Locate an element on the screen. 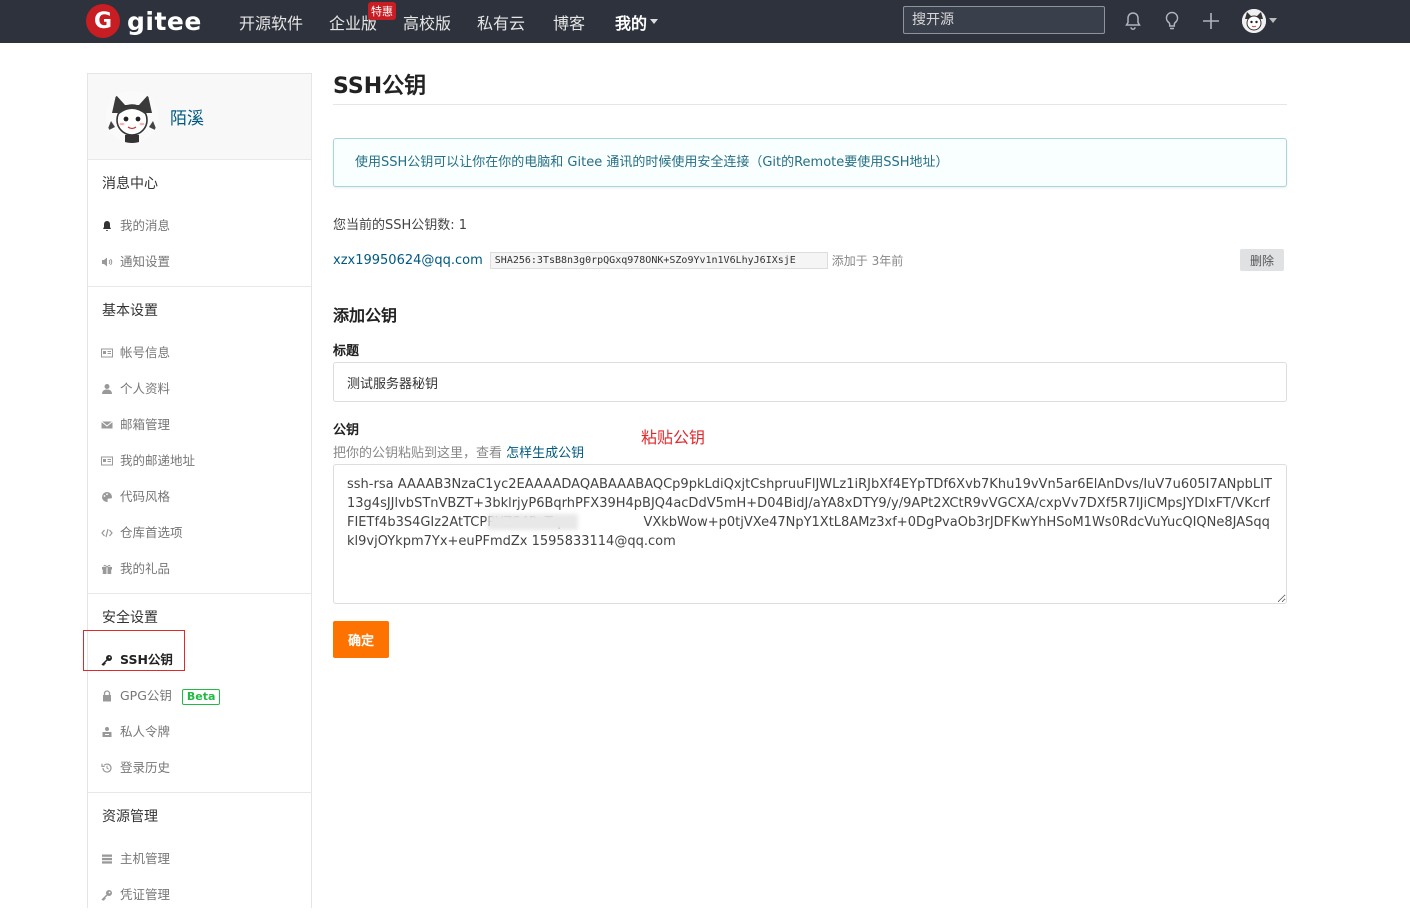 The width and height of the screenshot is (1410, 919). sidebar-item-account: 帐号信息 is located at coordinates (199, 353).